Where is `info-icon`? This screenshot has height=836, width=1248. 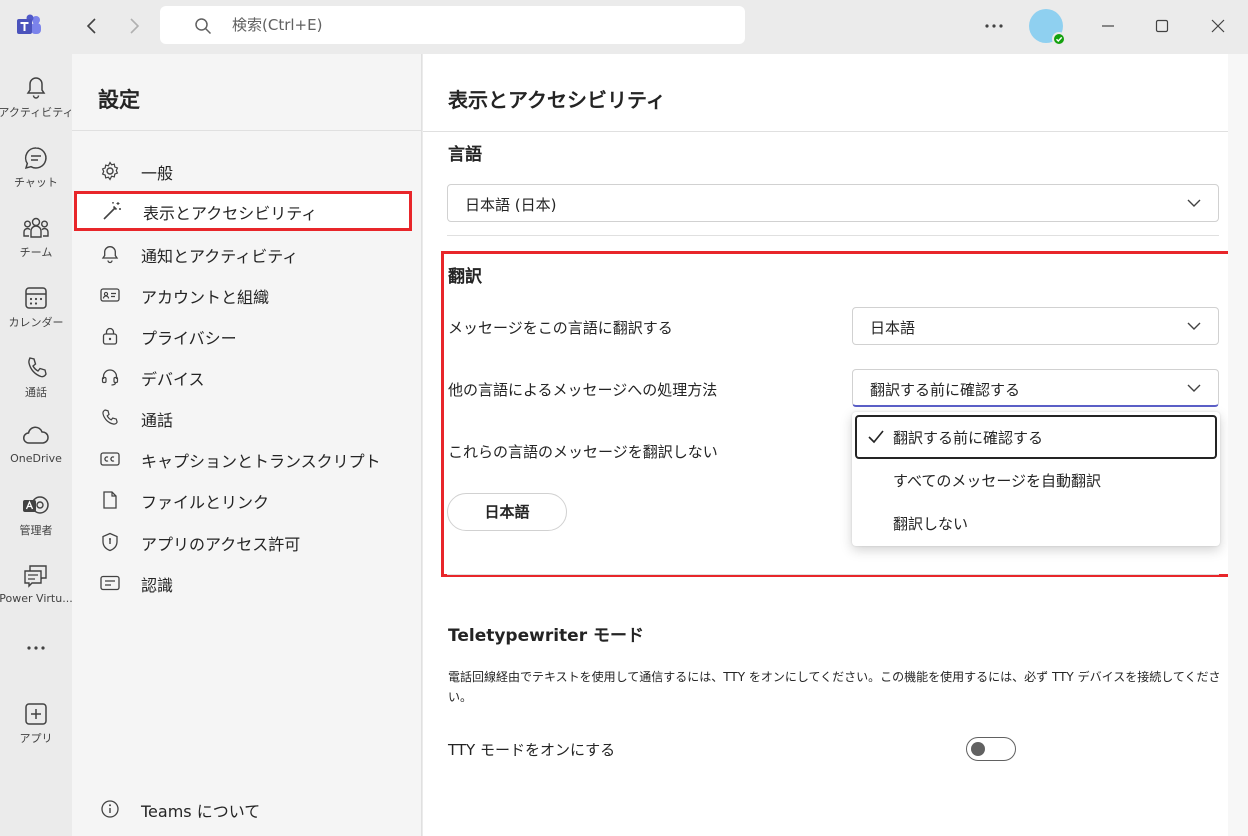
info-icon is located at coordinates (110, 809).